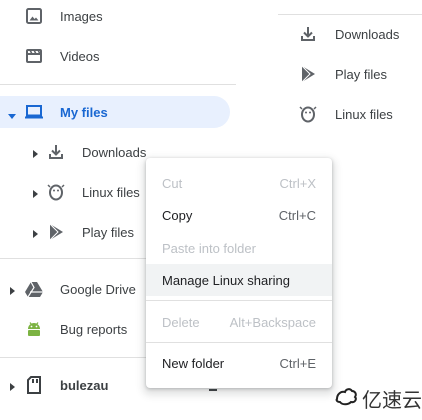  What do you see at coordinates (346, 398) in the screenshot?
I see `watermark-logo-icon` at bounding box center [346, 398].